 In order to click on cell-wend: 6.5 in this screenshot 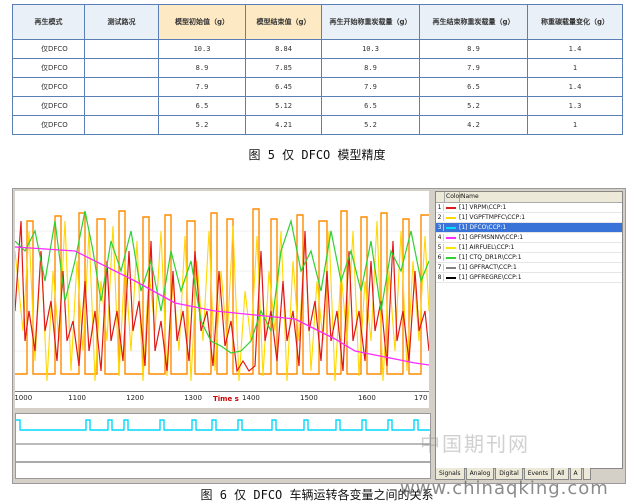, I will do `click(473, 87)`.